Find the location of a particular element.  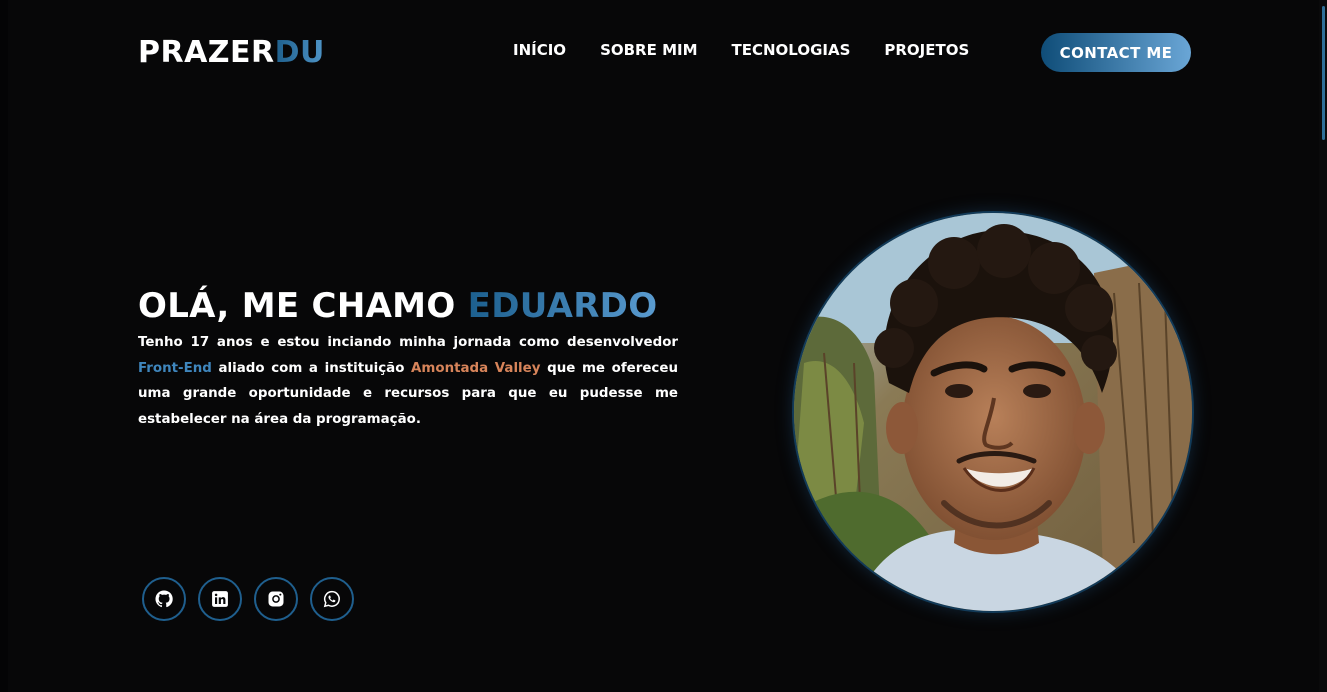

whatsapp-button is located at coordinates (332, 599).